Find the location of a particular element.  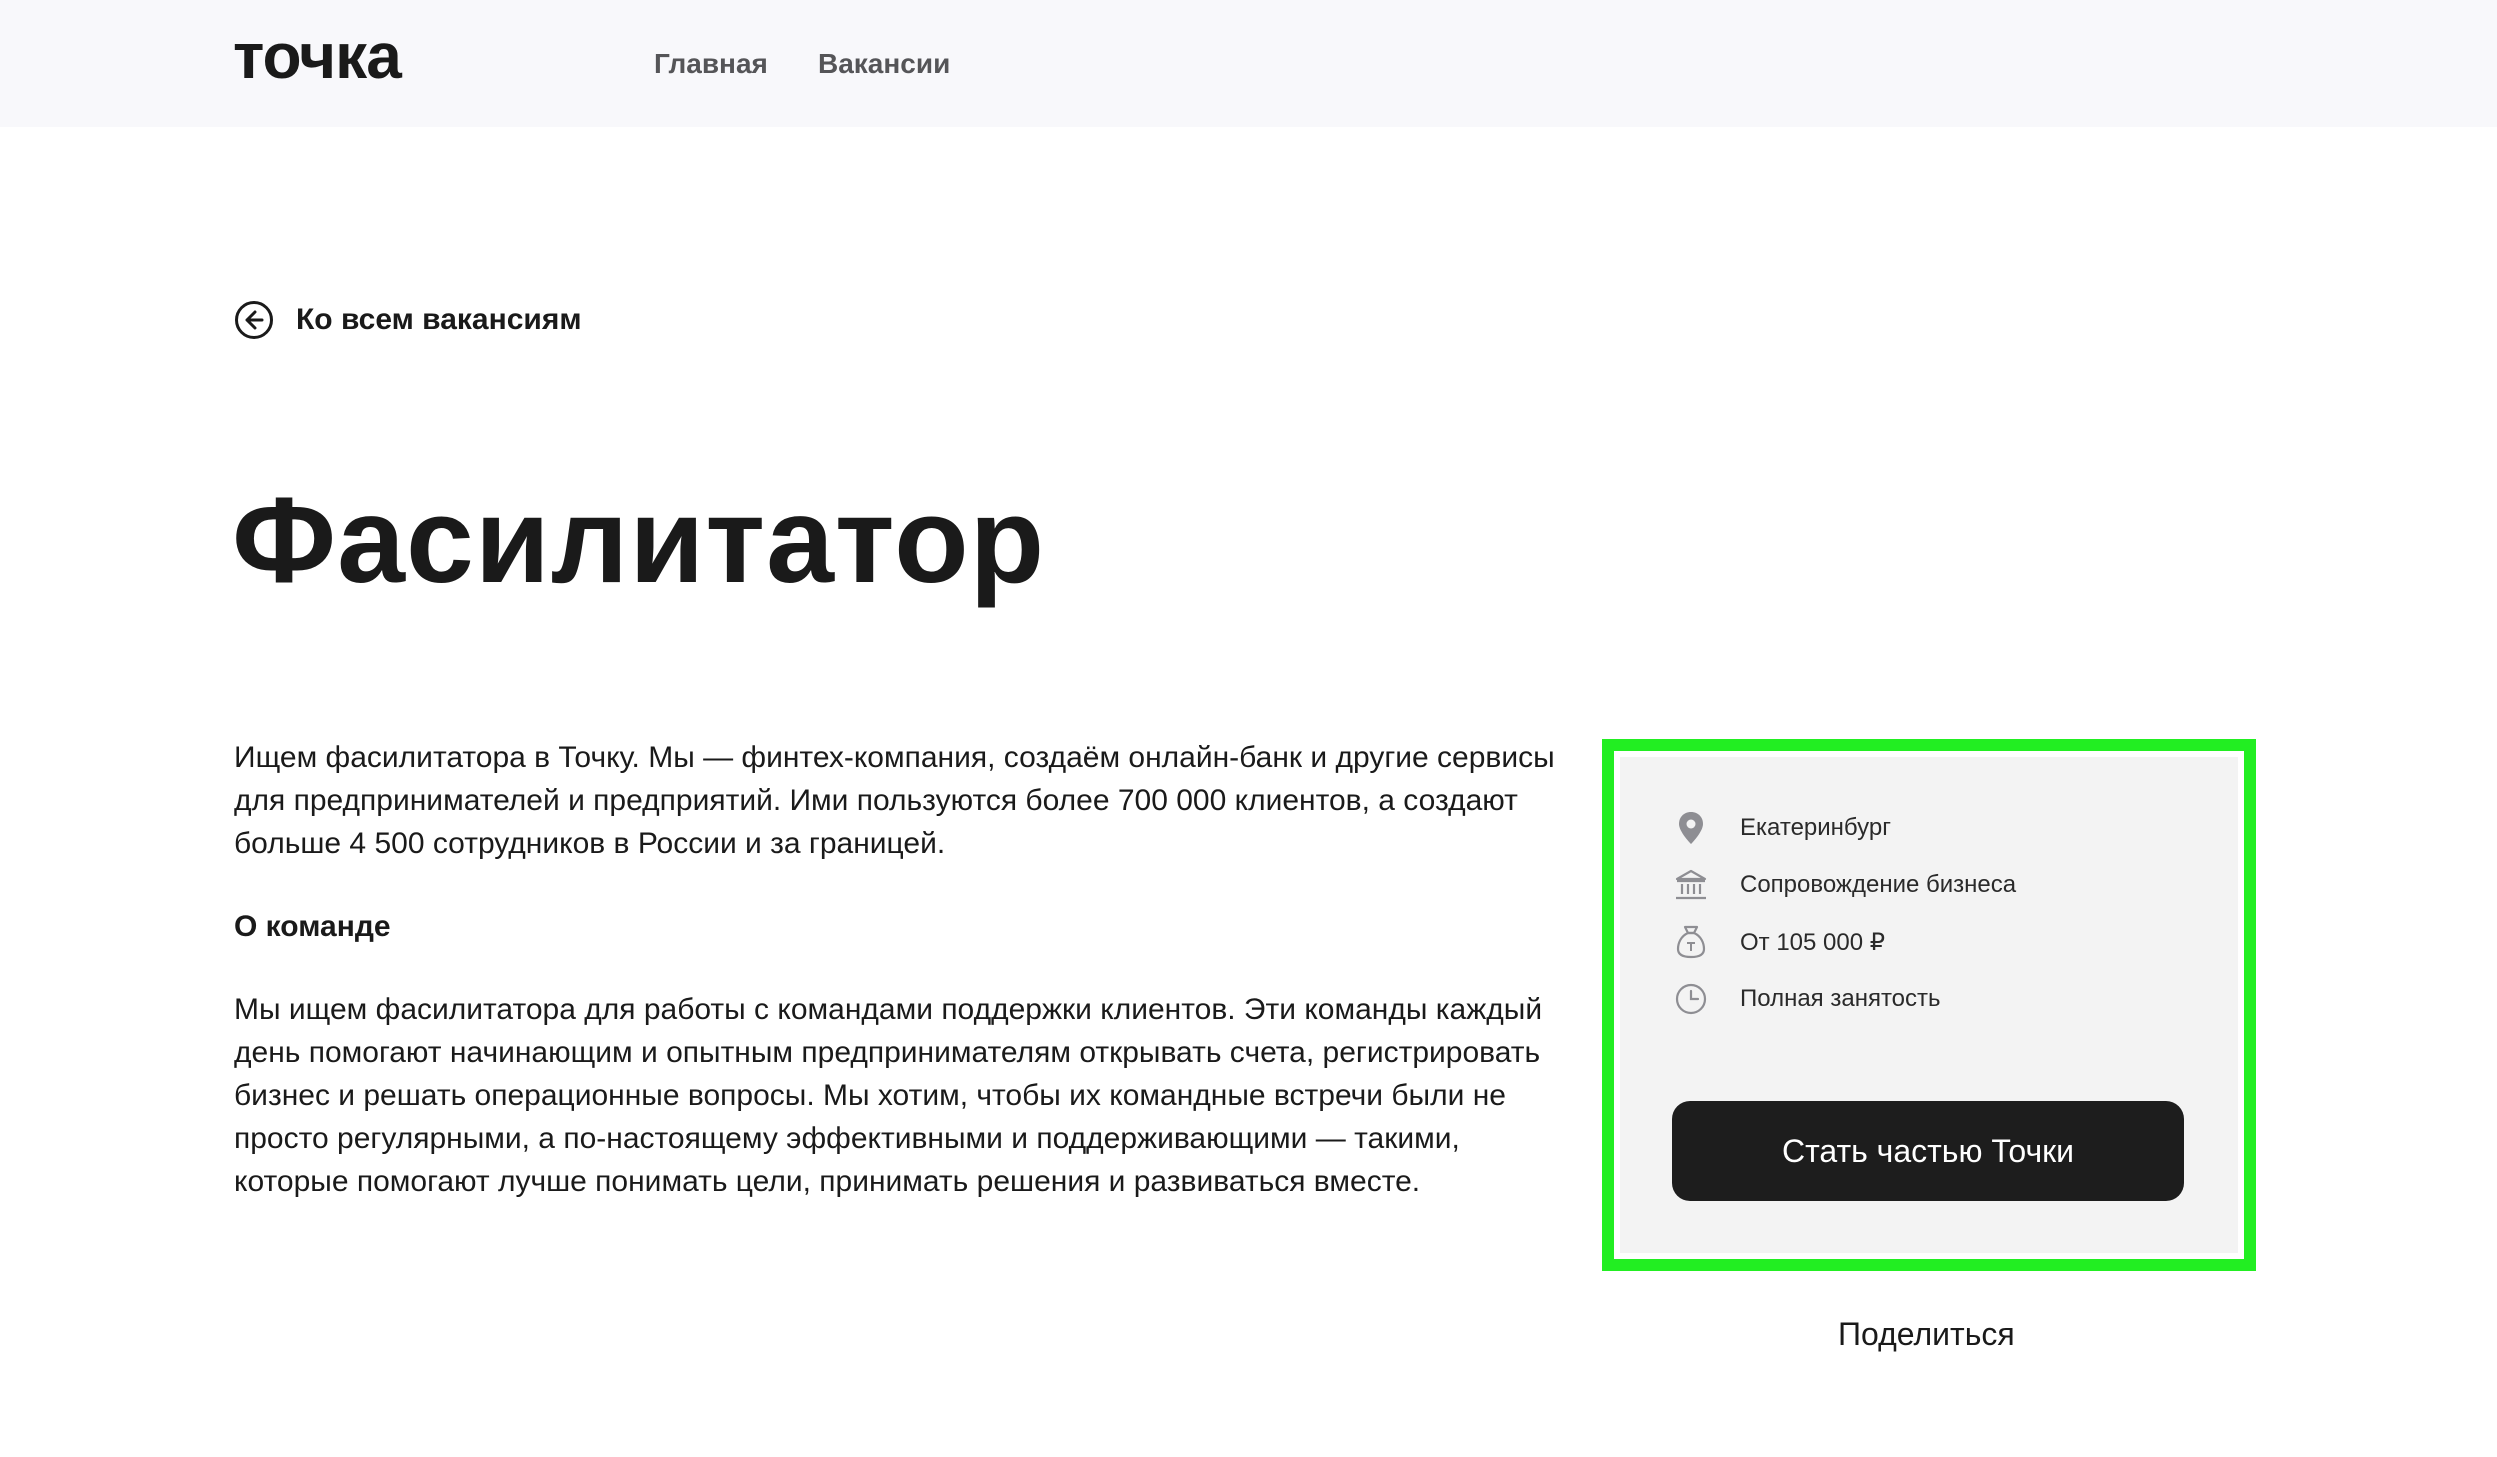

nav-home-link: Главная is located at coordinates (711, 64).